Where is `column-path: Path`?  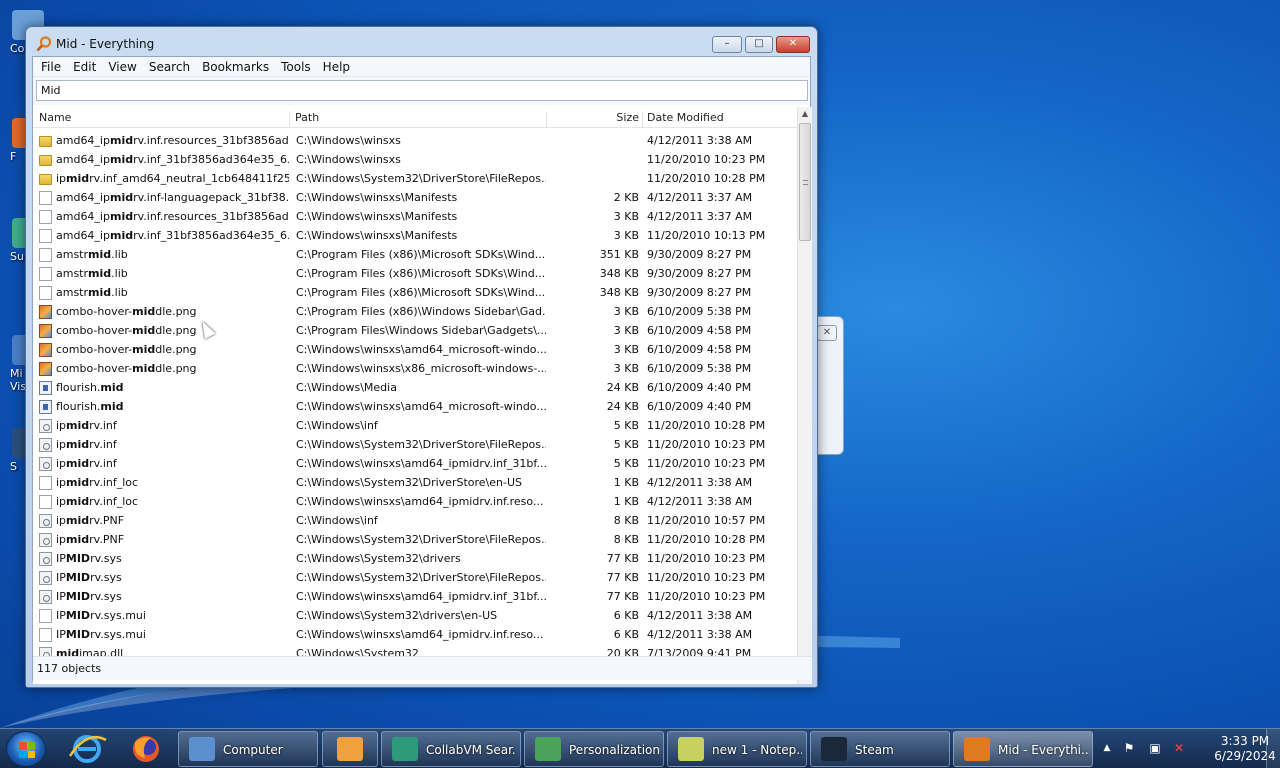
column-path: Path is located at coordinates (307, 117).